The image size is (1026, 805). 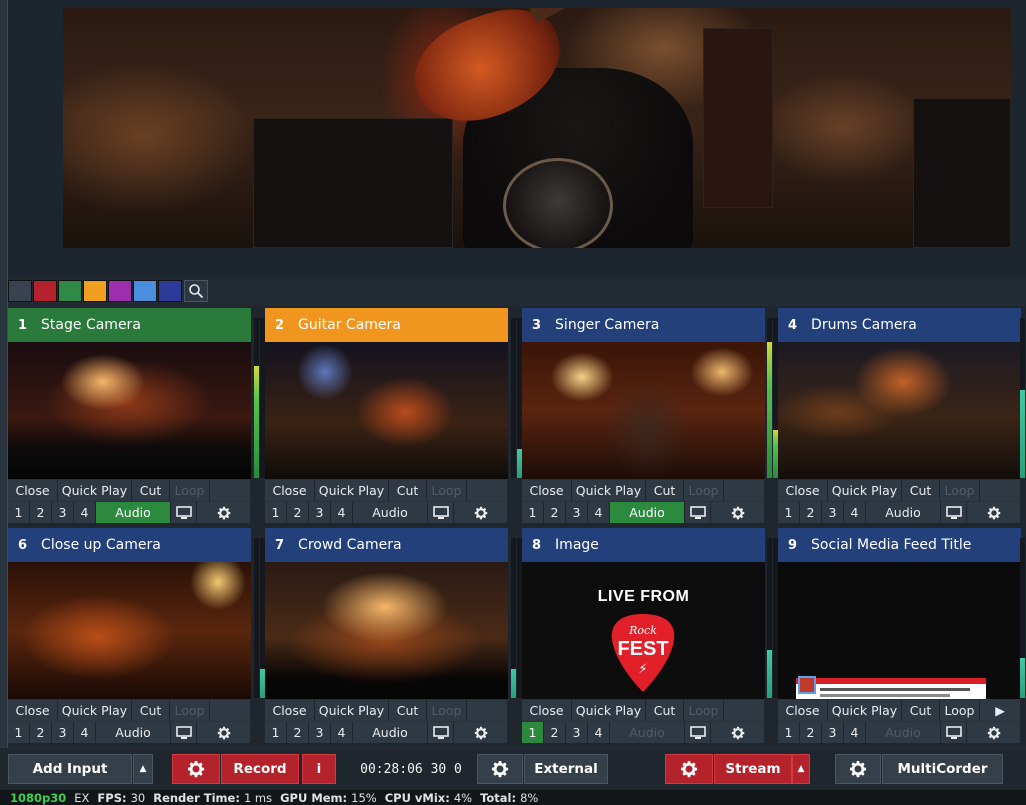 What do you see at coordinates (129, 545) in the screenshot?
I see `input-header: 6 Close up Camera` at bounding box center [129, 545].